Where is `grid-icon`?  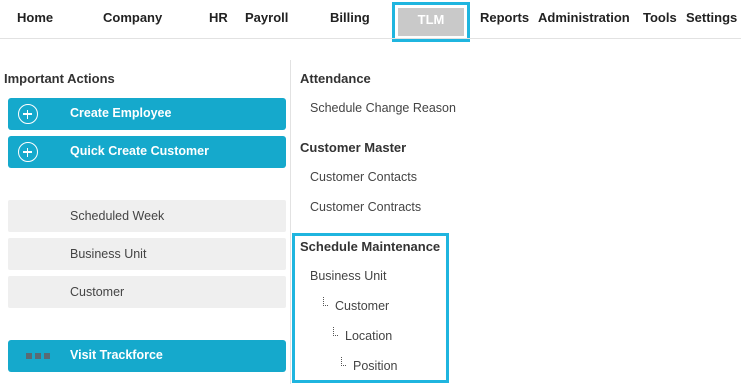
grid-icon is located at coordinates (39, 356).